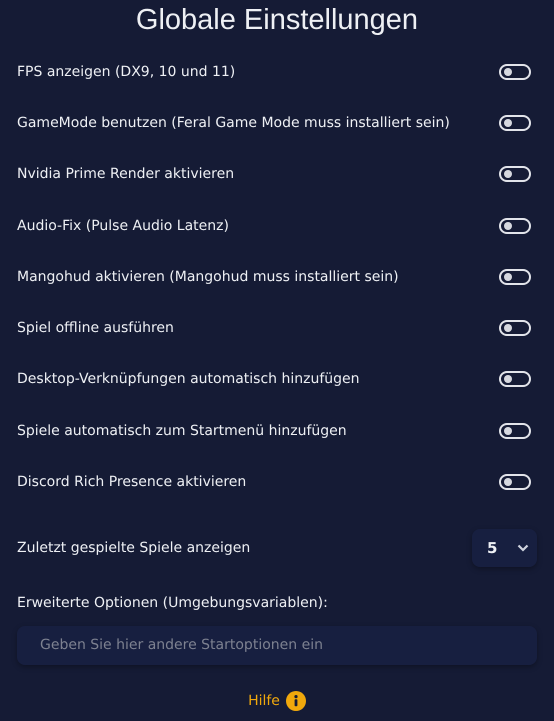 Image resolution: width=554 pixels, height=721 pixels. Describe the element at coordinates (123, 226) in the screenshot. I see `setting-label: Audio-Fix (Pulse Audio Latenz)` at that location.